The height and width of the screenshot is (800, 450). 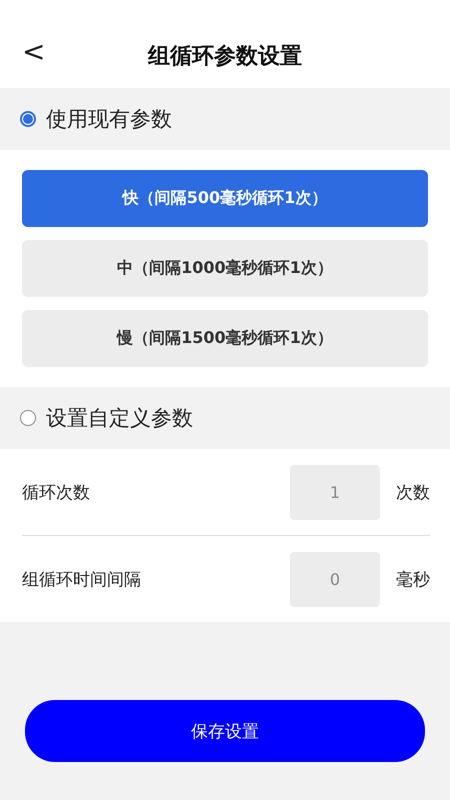 I want to click on unit-label: 次数, so click(x=412, y=493).